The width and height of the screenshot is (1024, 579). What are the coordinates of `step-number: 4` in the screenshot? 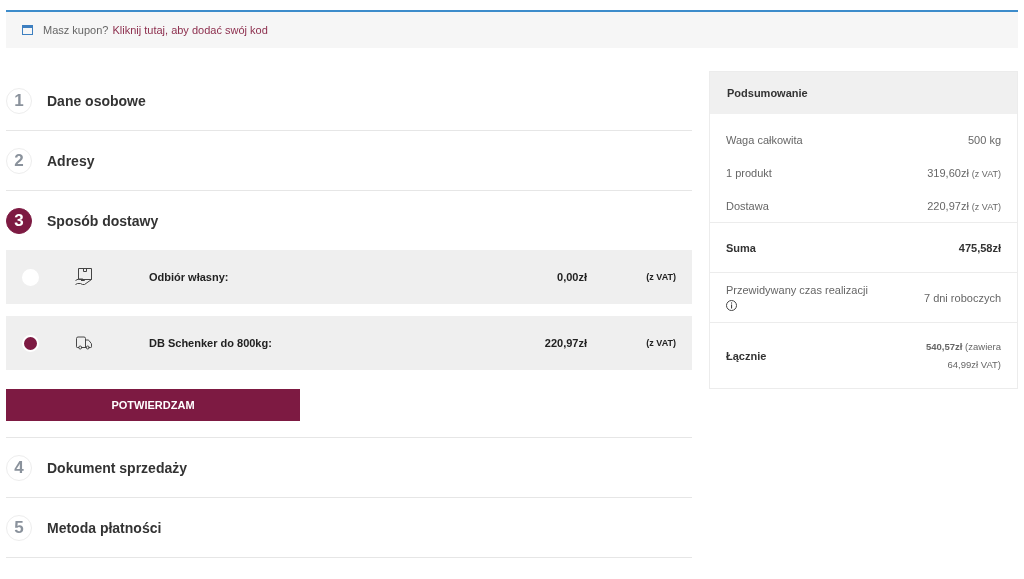 It's located at (19, 467).